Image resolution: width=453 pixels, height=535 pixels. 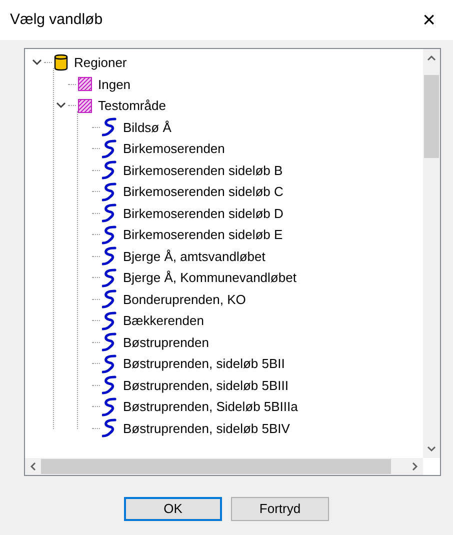 I want to click on tree-item: Birkemoserenden, so click(x=174, y=148).